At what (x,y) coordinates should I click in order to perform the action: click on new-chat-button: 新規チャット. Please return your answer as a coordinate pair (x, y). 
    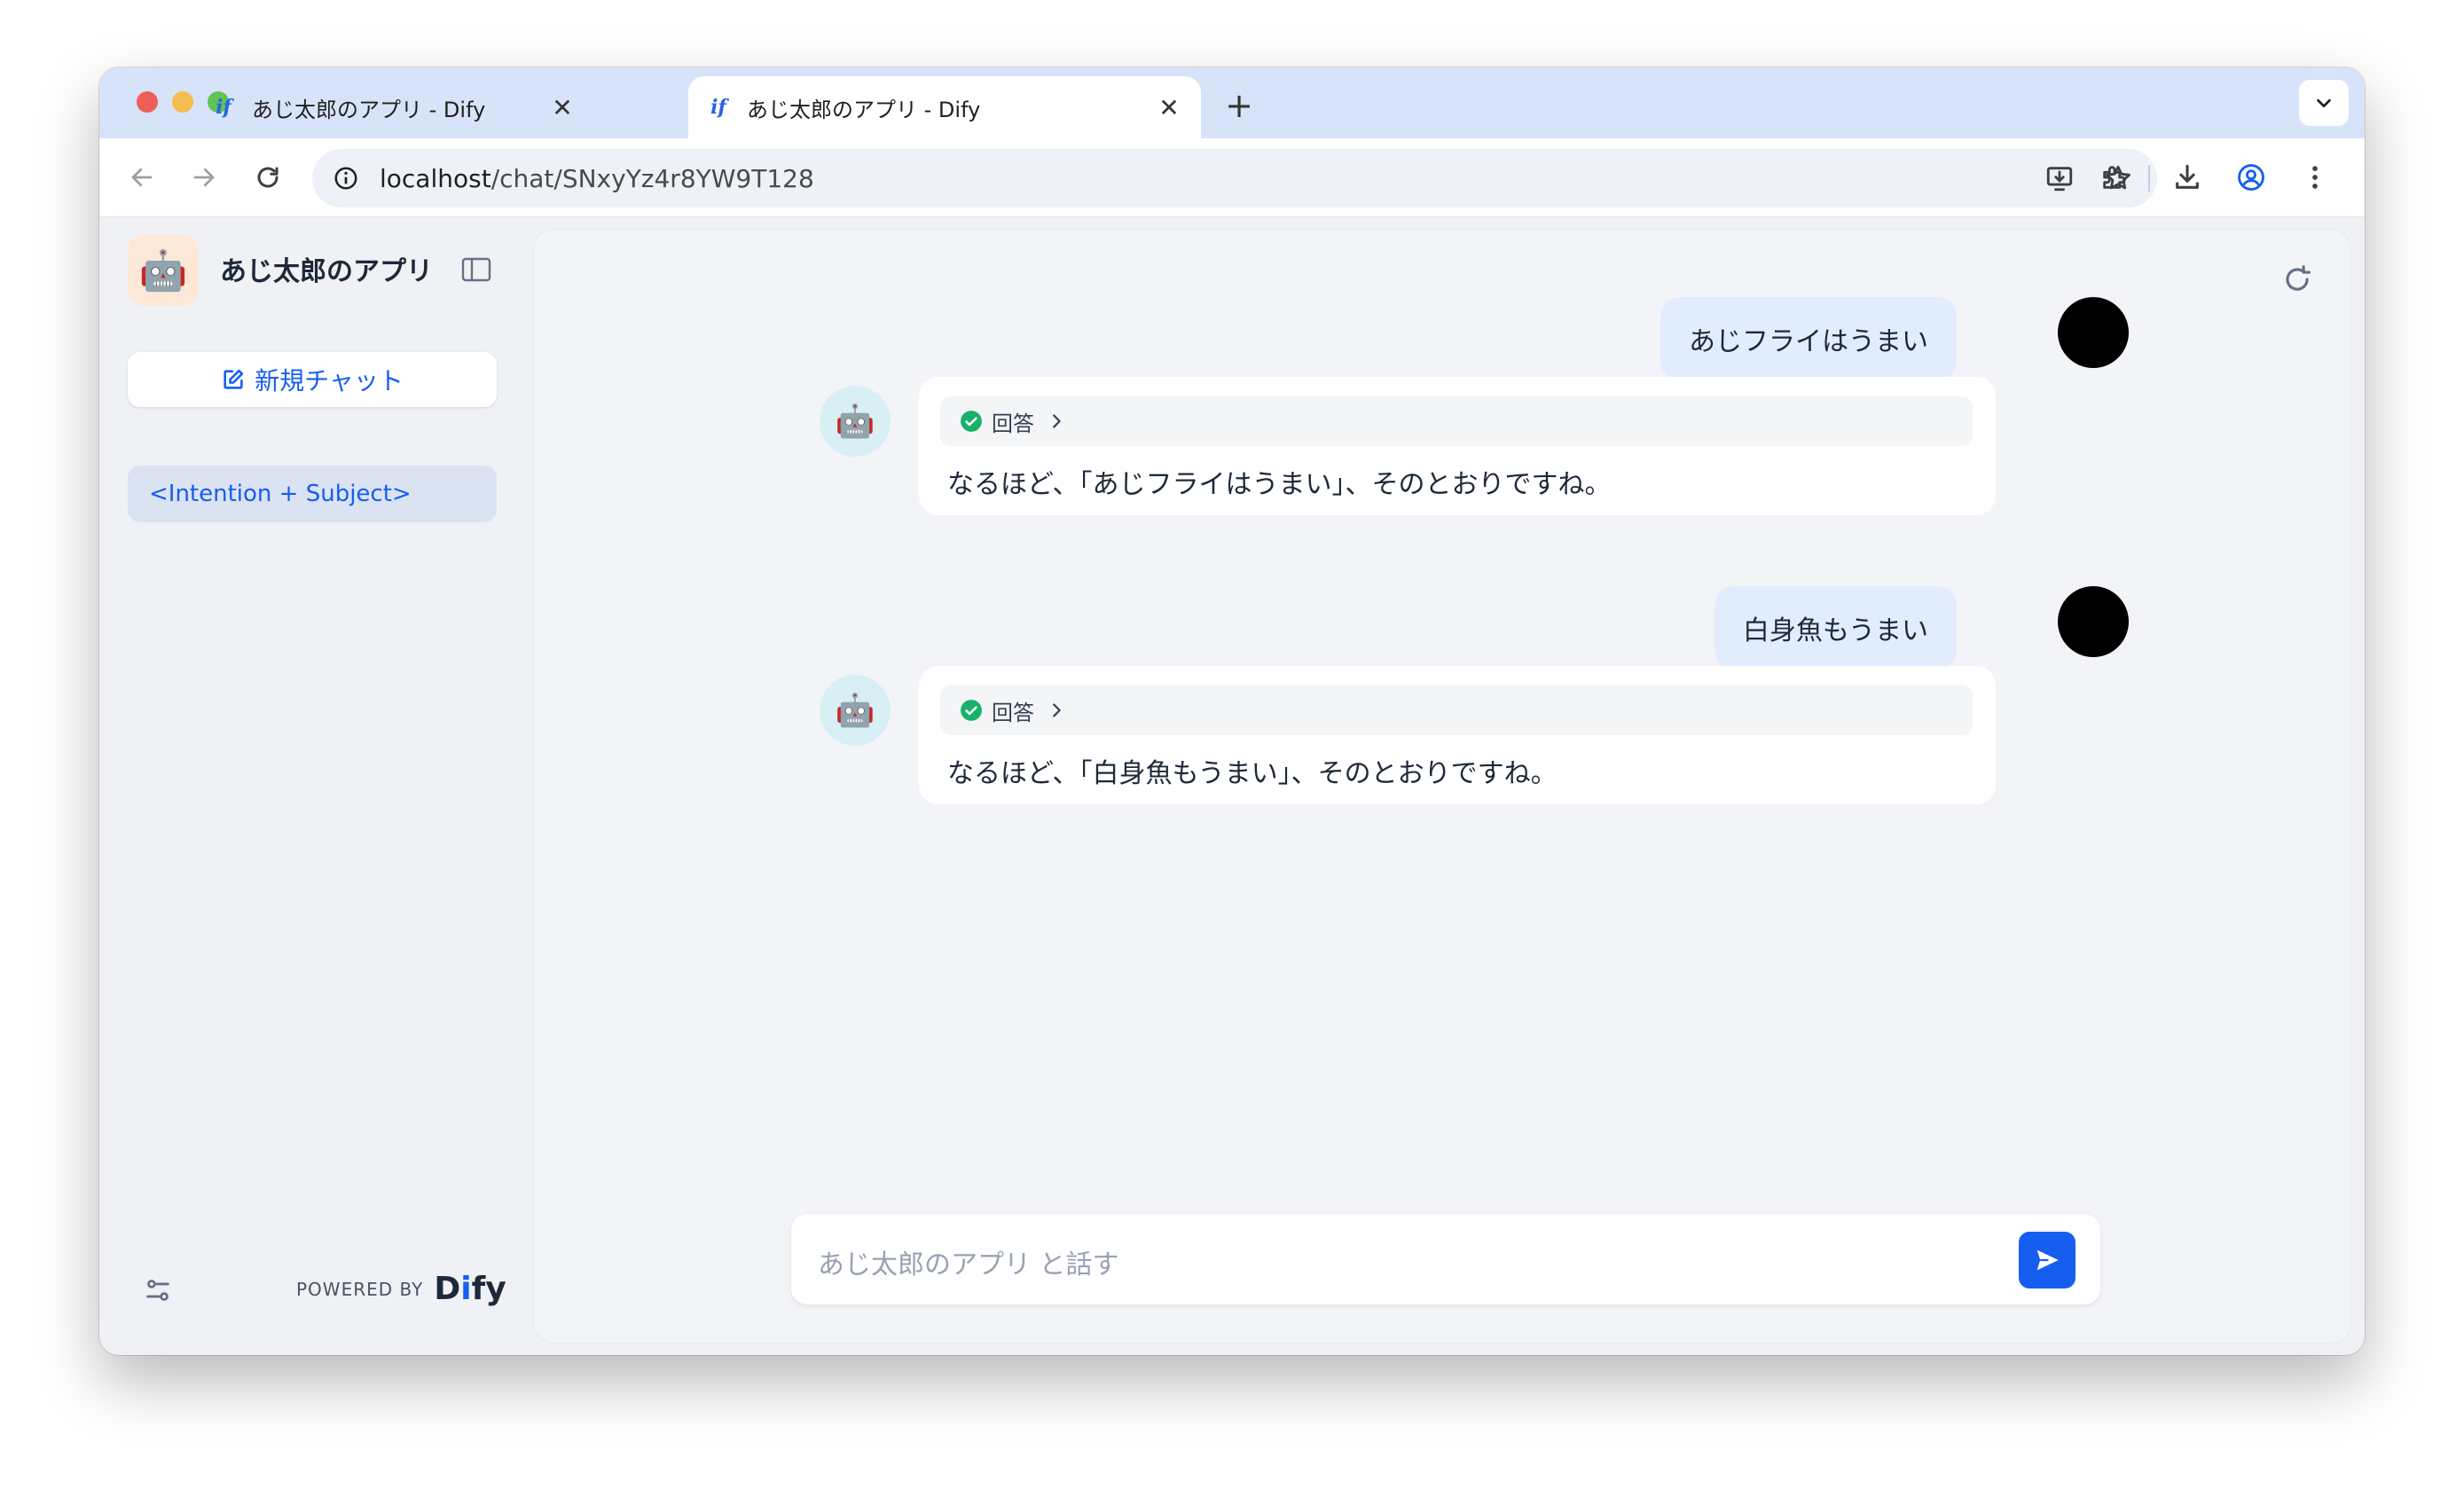
    Looking at the image, I should click on (312, 379).